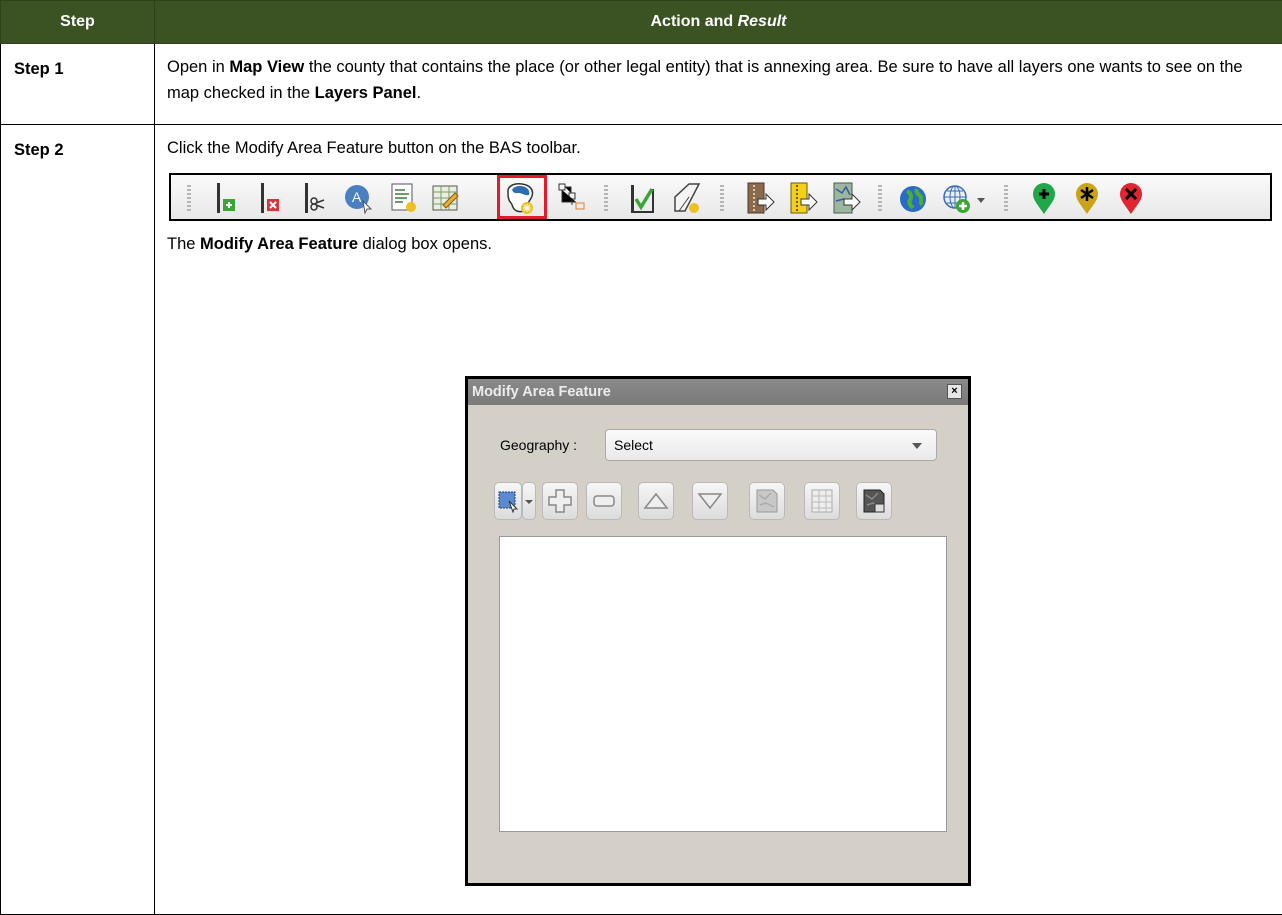 This screenshot has width=1282, height=915. What do you see at coordinates (693, 21) in the screenshot?
I see `header-action-text: Action and` at bounding box center [693, 21].